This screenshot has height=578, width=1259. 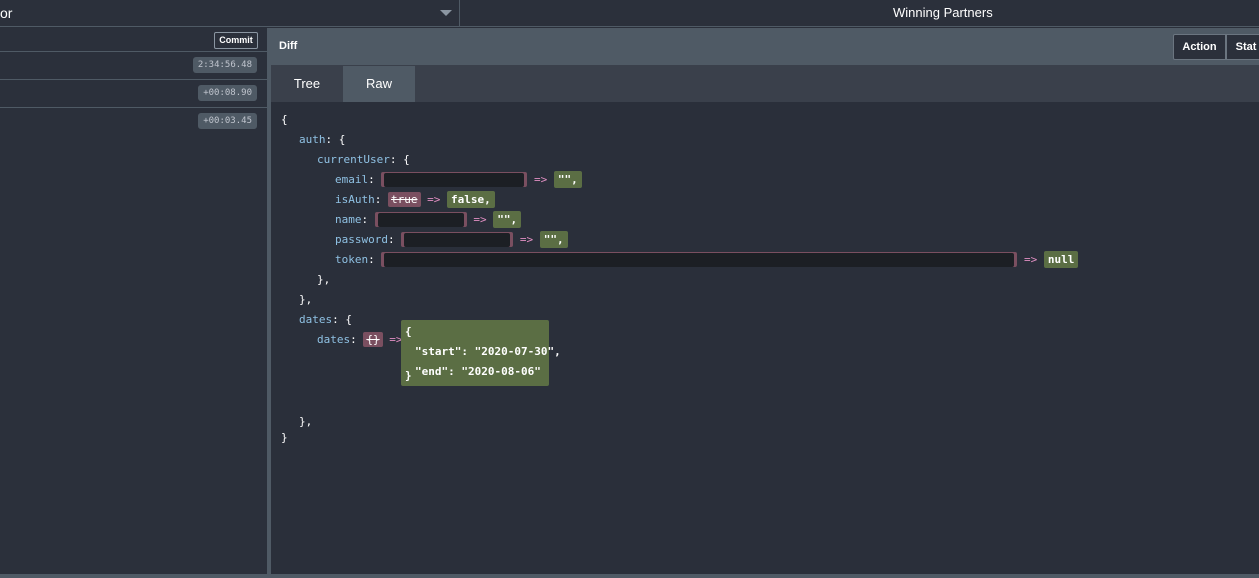 What do you see at coordinates (355, 199) in the screenshot?
I see `diff-key: isAuth` at bounding box center [355, 199].